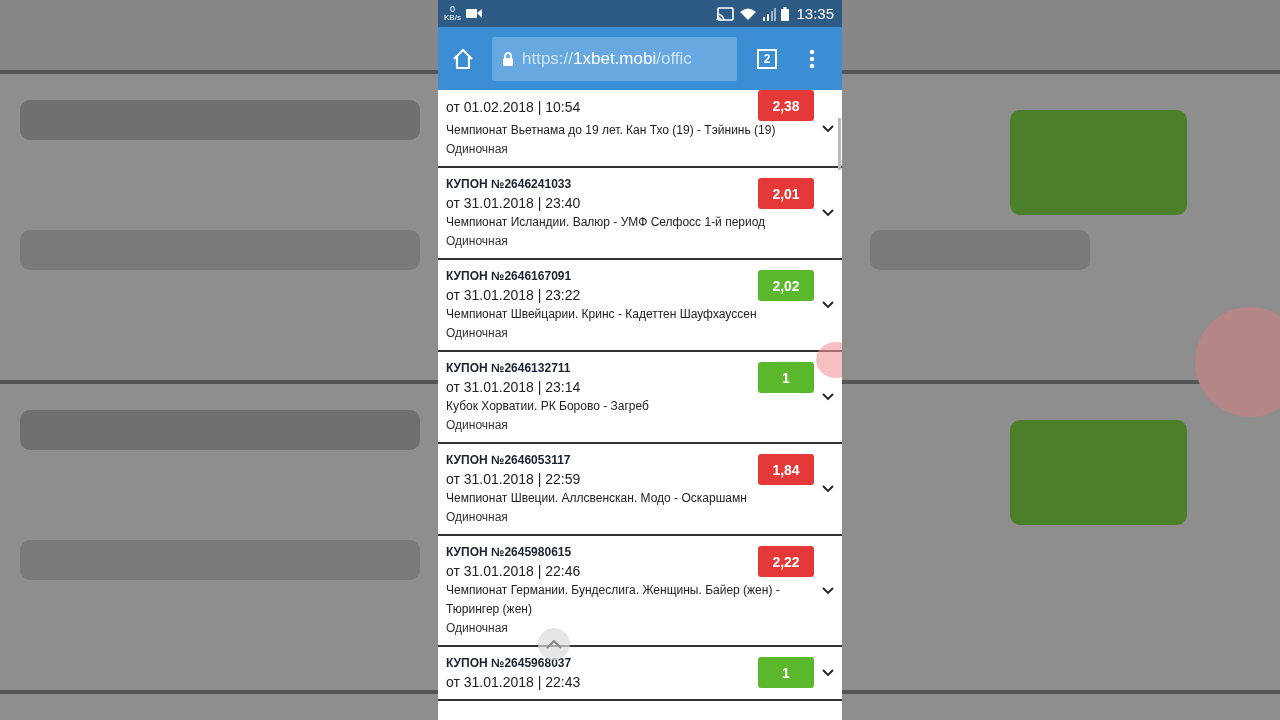 Image resolution: width=1280 pixels, height=720 pixels. Describe the element at coordinates (767, 58) in the screenshot. I see `tab-count-button: 2` at that location.